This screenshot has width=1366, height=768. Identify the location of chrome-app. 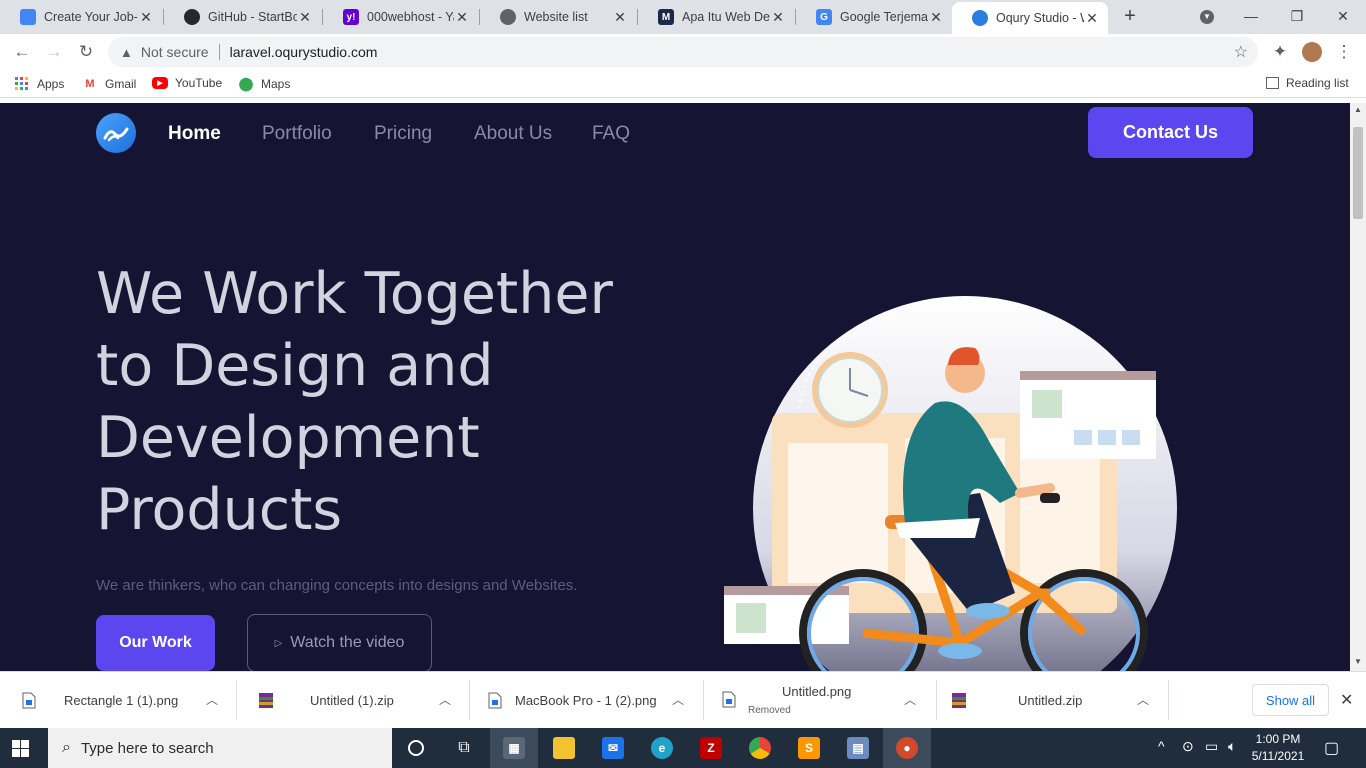
(760, 748).